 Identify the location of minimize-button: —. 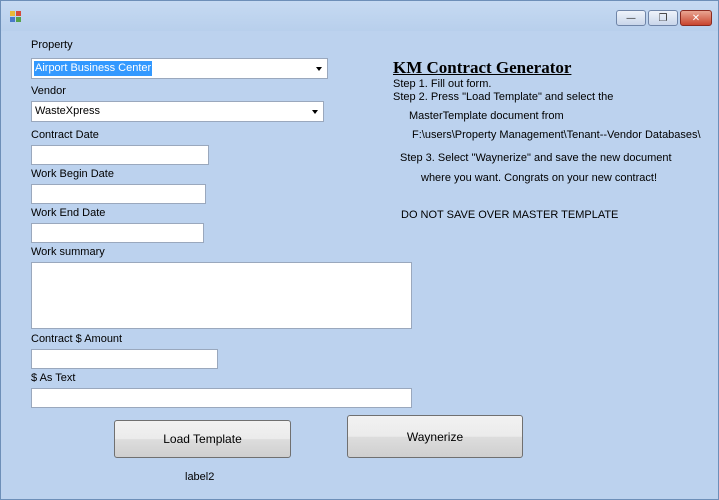
(631, 18).